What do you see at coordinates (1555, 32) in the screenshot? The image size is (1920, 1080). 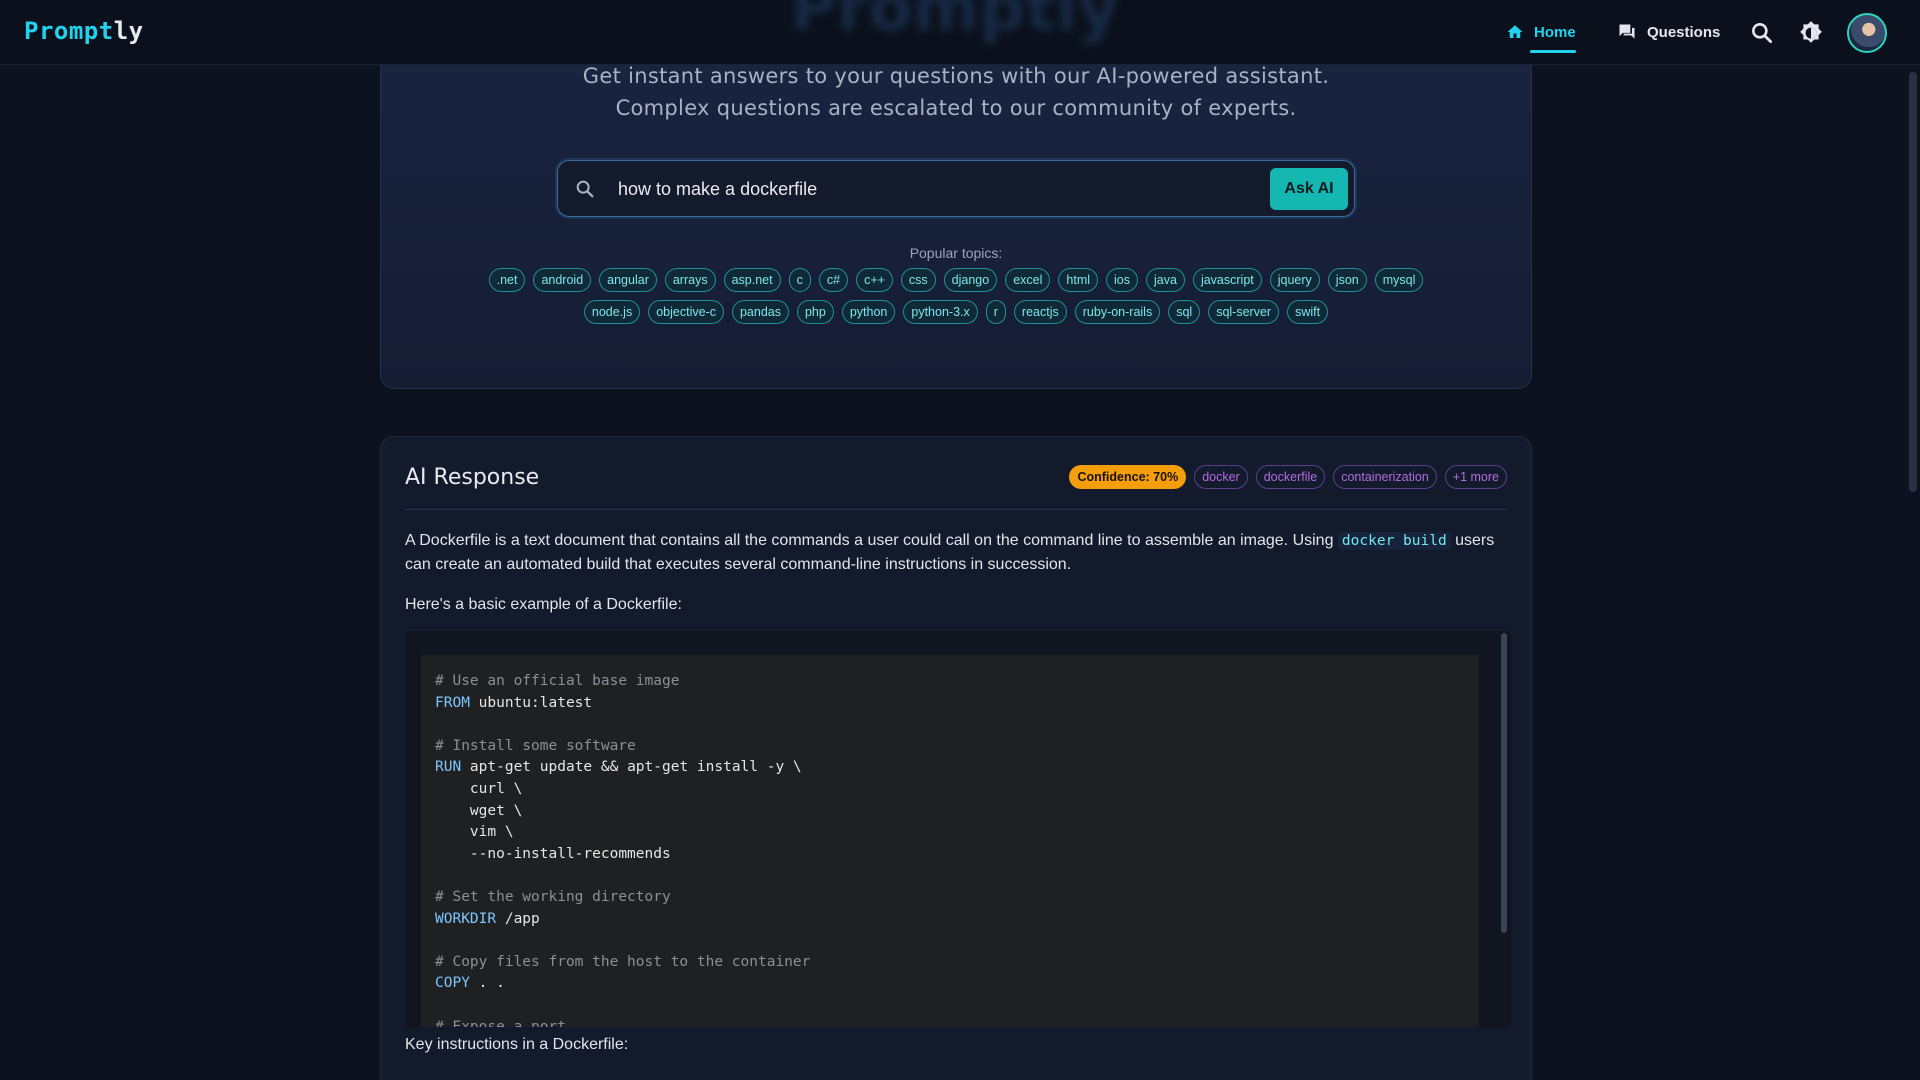 I see `nav-home-label: Home` at bounding box center [1555, 32].